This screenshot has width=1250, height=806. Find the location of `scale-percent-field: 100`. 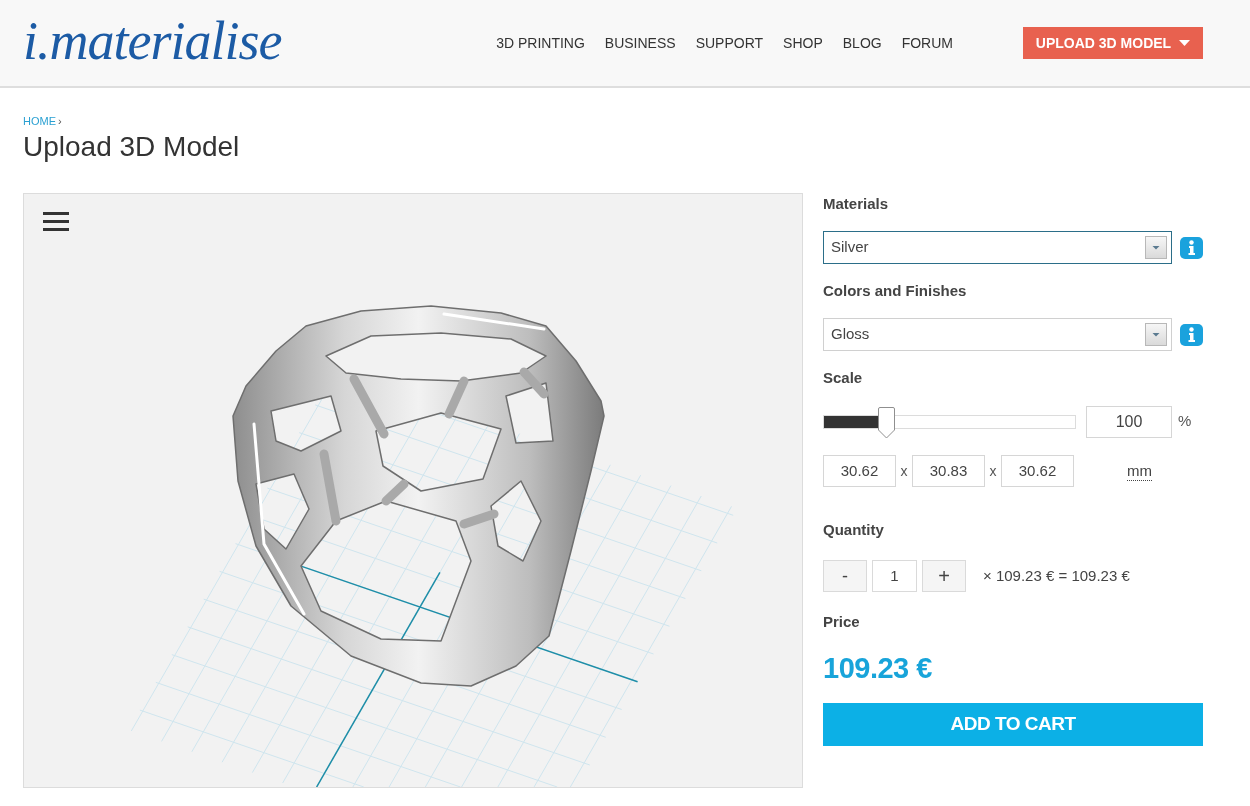

scale-percent-field: 100 is located at coordinates (1129, 421).